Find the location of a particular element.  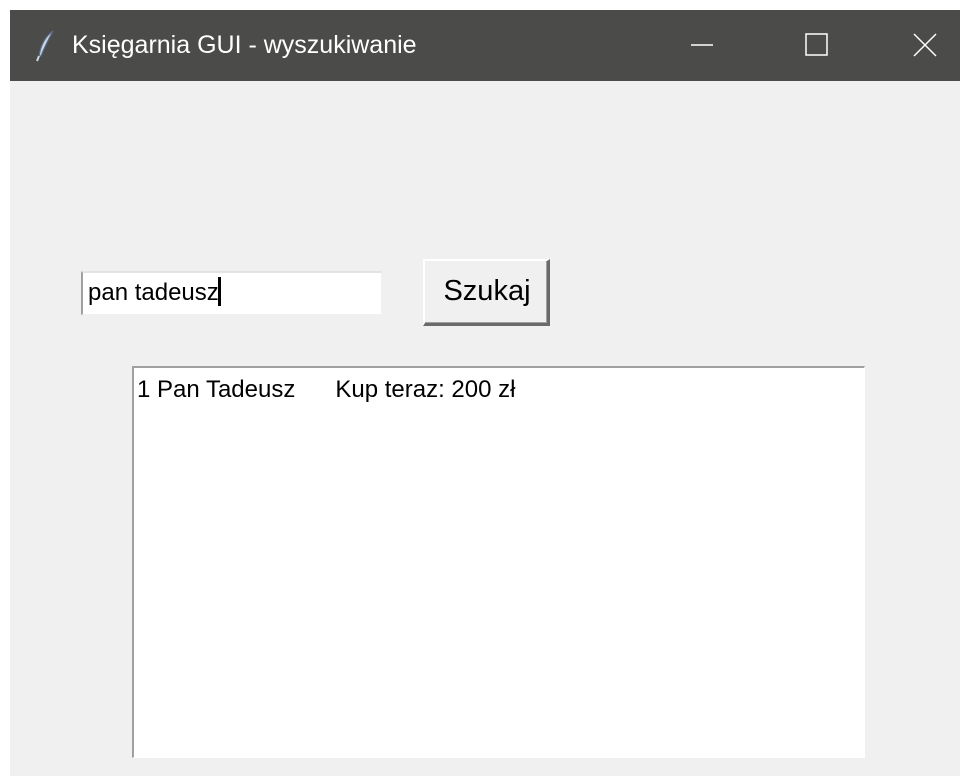

close-button is located at coordinates (925, 45).